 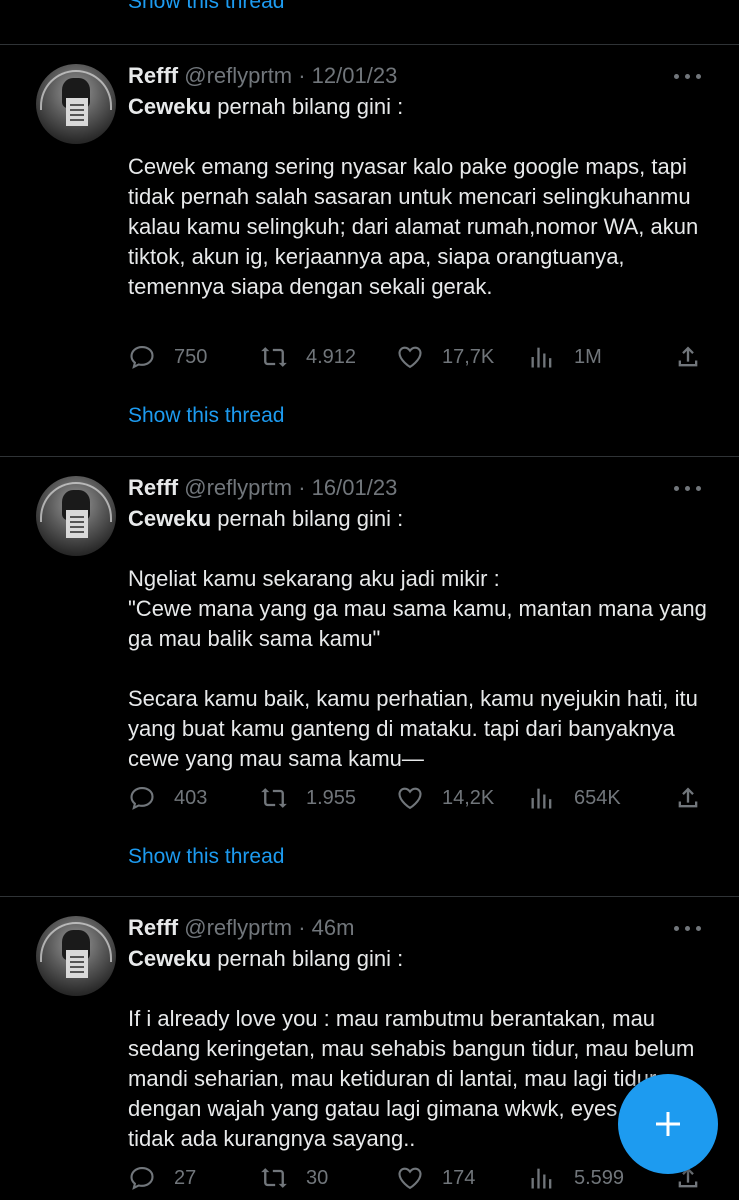 I want to click on handle-date: @reflyprtm · 16/01/23, so click(x=291, y=487).